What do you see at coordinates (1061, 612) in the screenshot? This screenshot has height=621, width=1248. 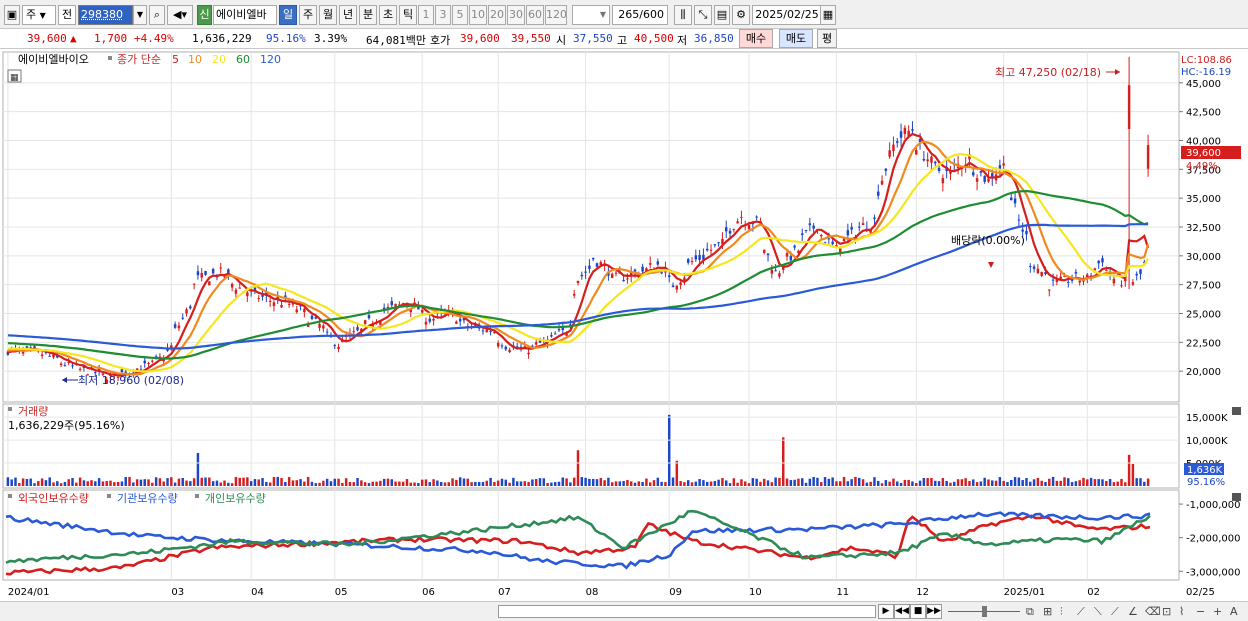 I see `chart-type-icon: ⫶` at bounding box center [1061, 612].